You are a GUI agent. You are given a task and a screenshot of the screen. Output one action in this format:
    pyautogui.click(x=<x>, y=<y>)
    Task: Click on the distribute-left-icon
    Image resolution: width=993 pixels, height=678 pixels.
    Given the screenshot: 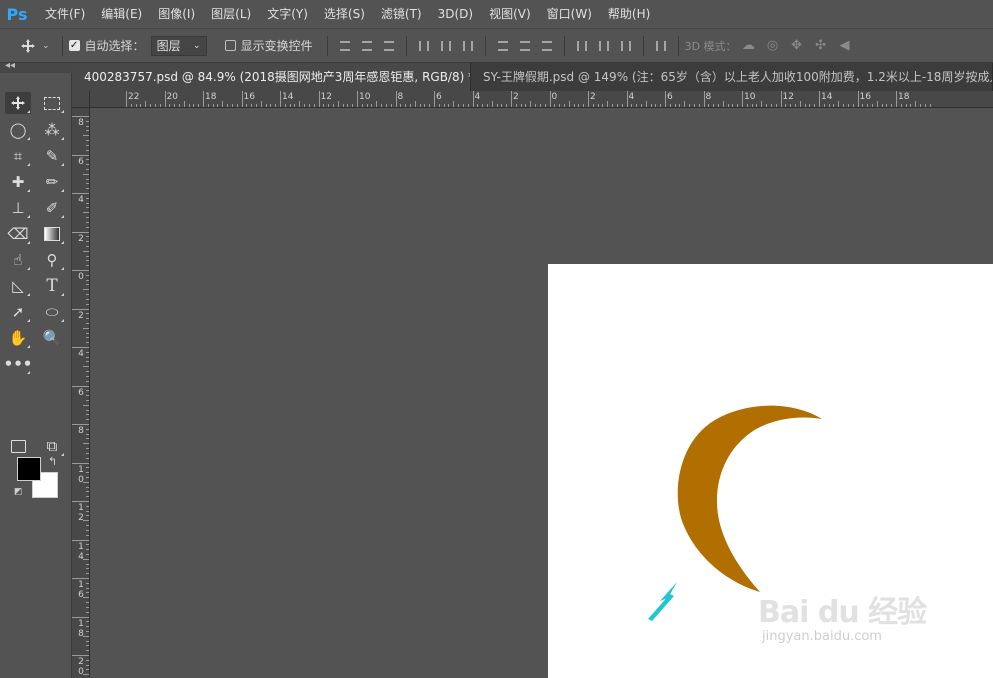 What is the action you would take?
    pyautogui.click(x=582, y=46)
    